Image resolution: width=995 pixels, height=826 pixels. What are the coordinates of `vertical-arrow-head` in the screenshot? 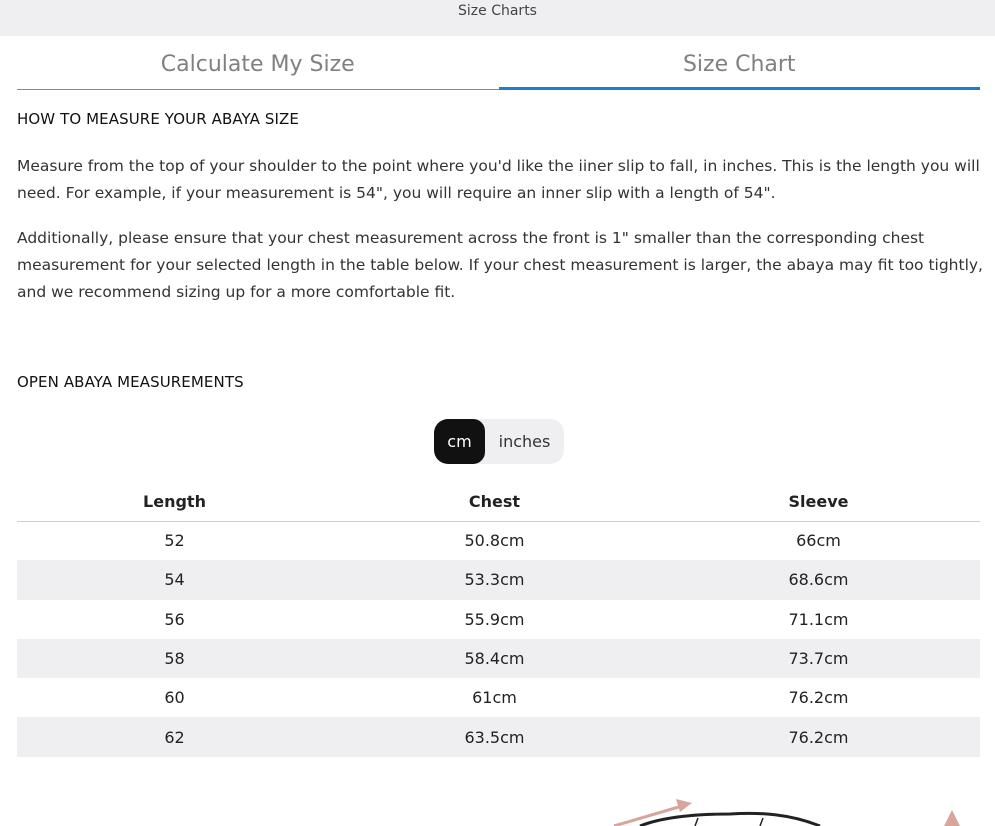 It's located at (952, 818).